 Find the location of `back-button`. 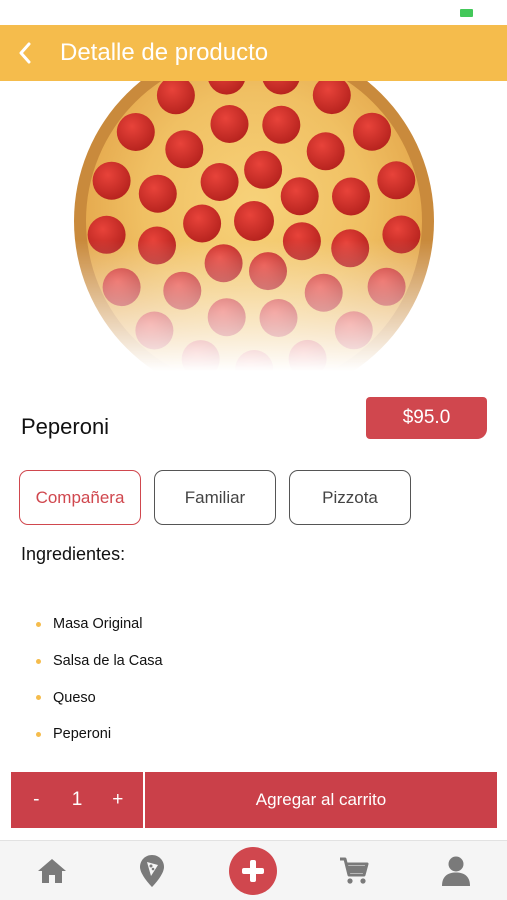

back-button is located at coordinates (25, 53).